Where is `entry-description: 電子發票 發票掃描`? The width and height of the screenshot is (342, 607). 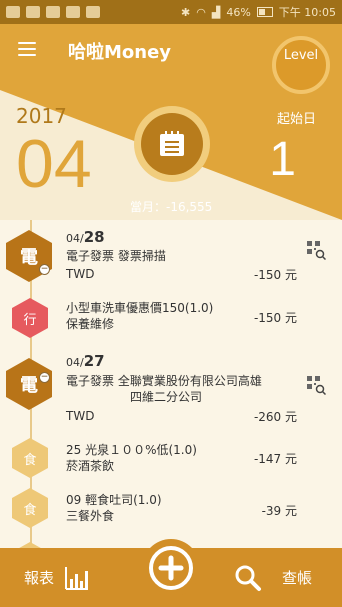
entry-description: 電子發票 發票掃描 is located at coordinates (116, 256).